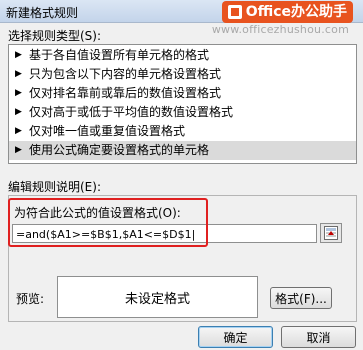 The height and width of the screenshot is (350, 363). Describe the element at coordinates (54, 187) in the screenshot. I see `edit-rule-label: 编辑规则说明(E):` at that location.